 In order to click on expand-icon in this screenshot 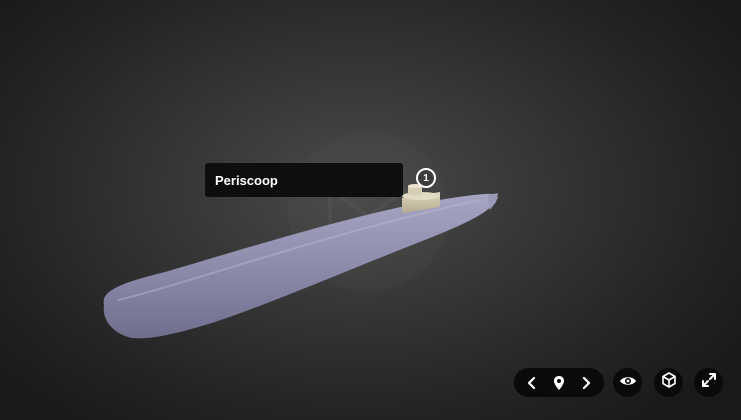, I will do `click(709, 382)`.